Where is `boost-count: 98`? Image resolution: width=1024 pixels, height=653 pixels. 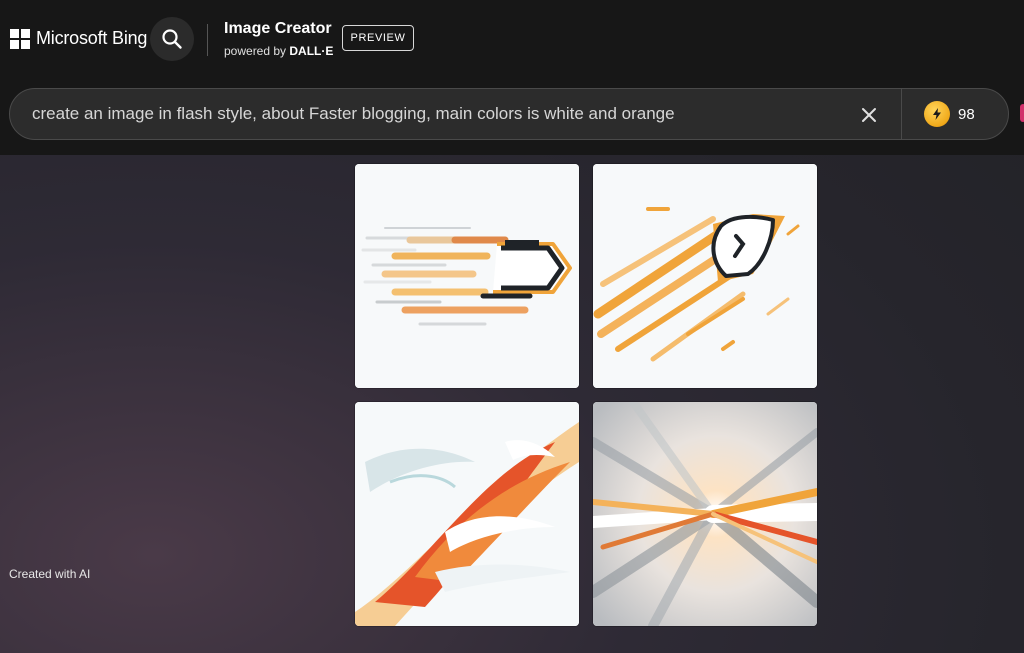 boost-count: 98 is located at coordinates (966, 114).